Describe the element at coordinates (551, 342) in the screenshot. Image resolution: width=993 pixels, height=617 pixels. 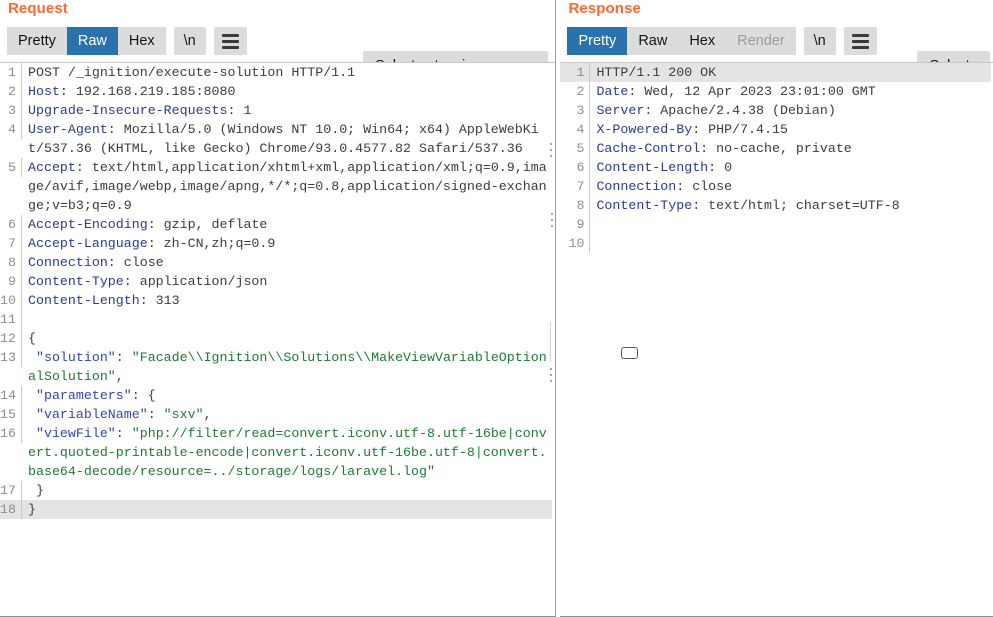
I see `splitter-line` at that location.